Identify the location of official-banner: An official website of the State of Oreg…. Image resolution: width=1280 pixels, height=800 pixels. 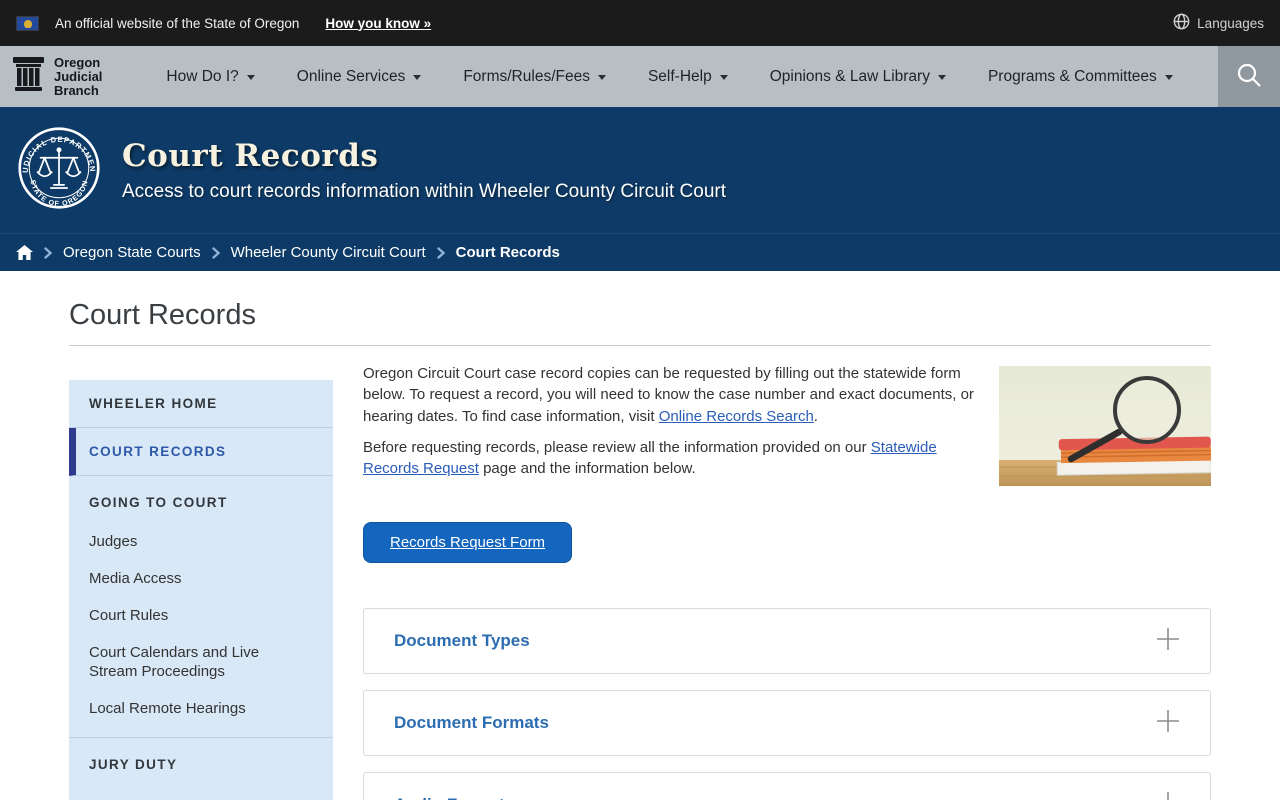
(640, 23).